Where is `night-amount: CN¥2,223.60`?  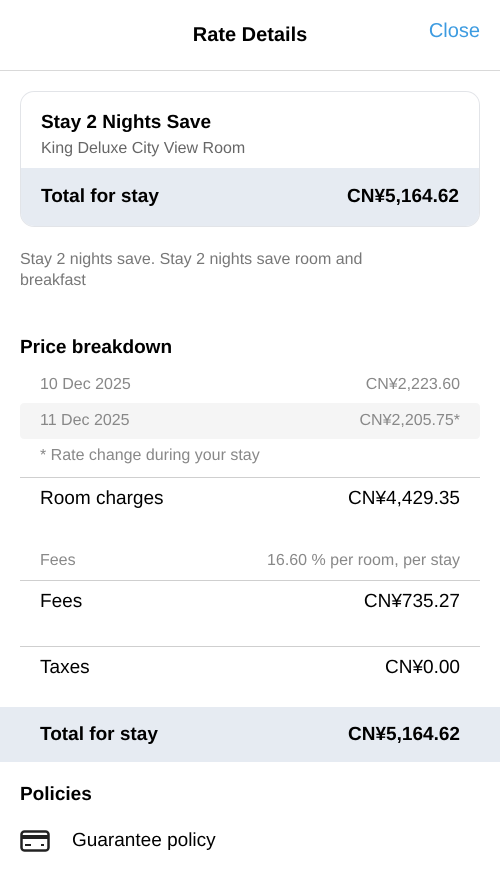
night-amount: CN¥2,223.60 is located at coordinates (413, 385).